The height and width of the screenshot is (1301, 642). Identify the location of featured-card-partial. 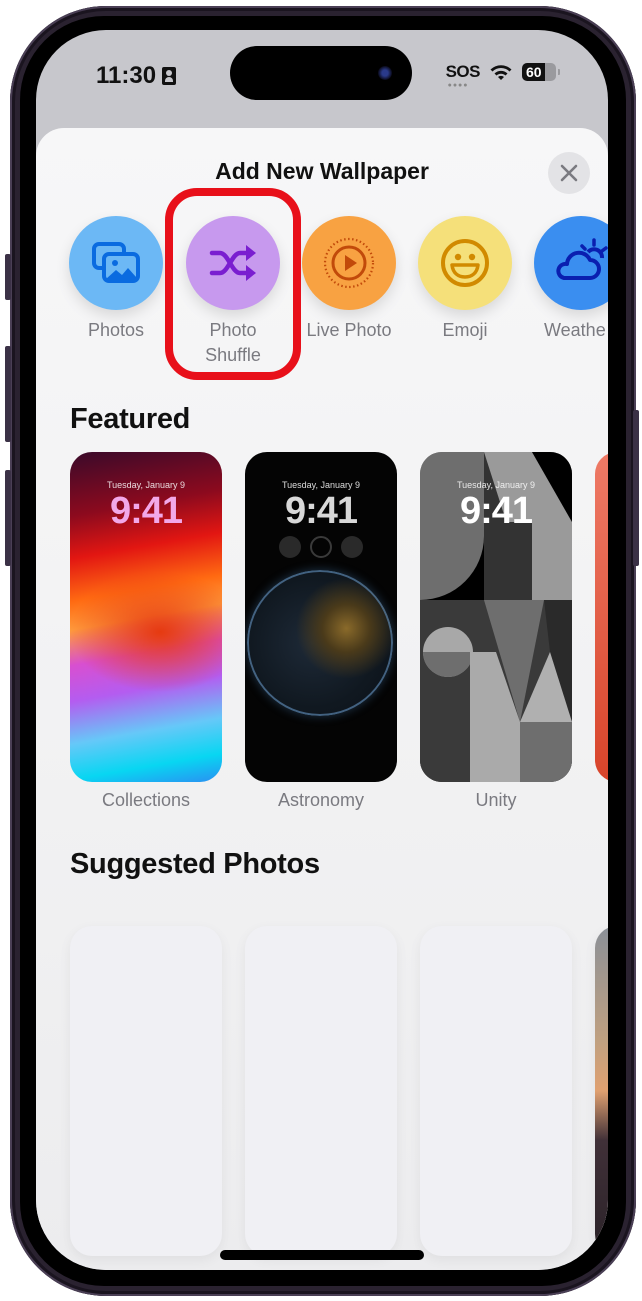
(601, 617).